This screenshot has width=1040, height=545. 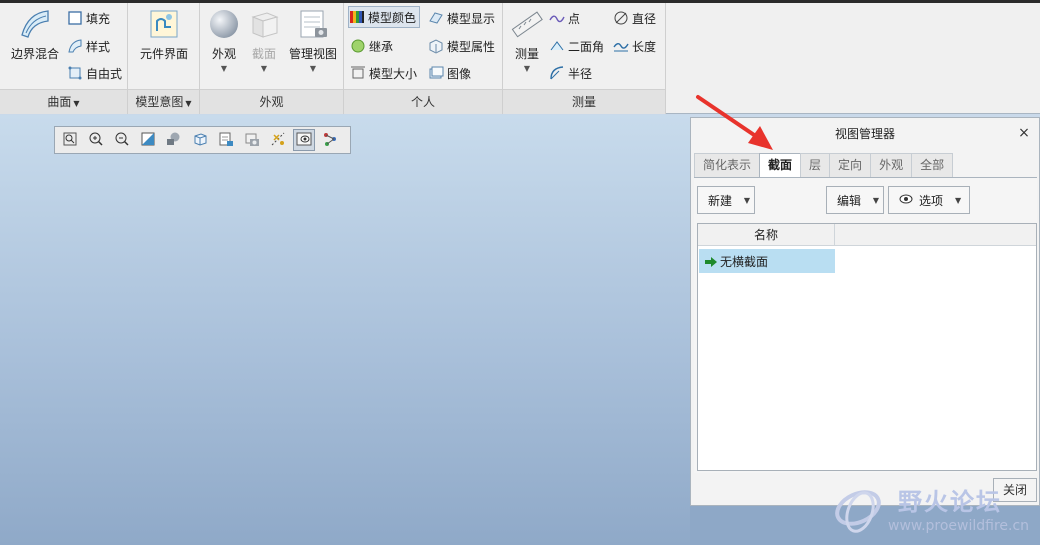 I want to click on model-color-label: 模型颜色, so click(x=392, y=17).